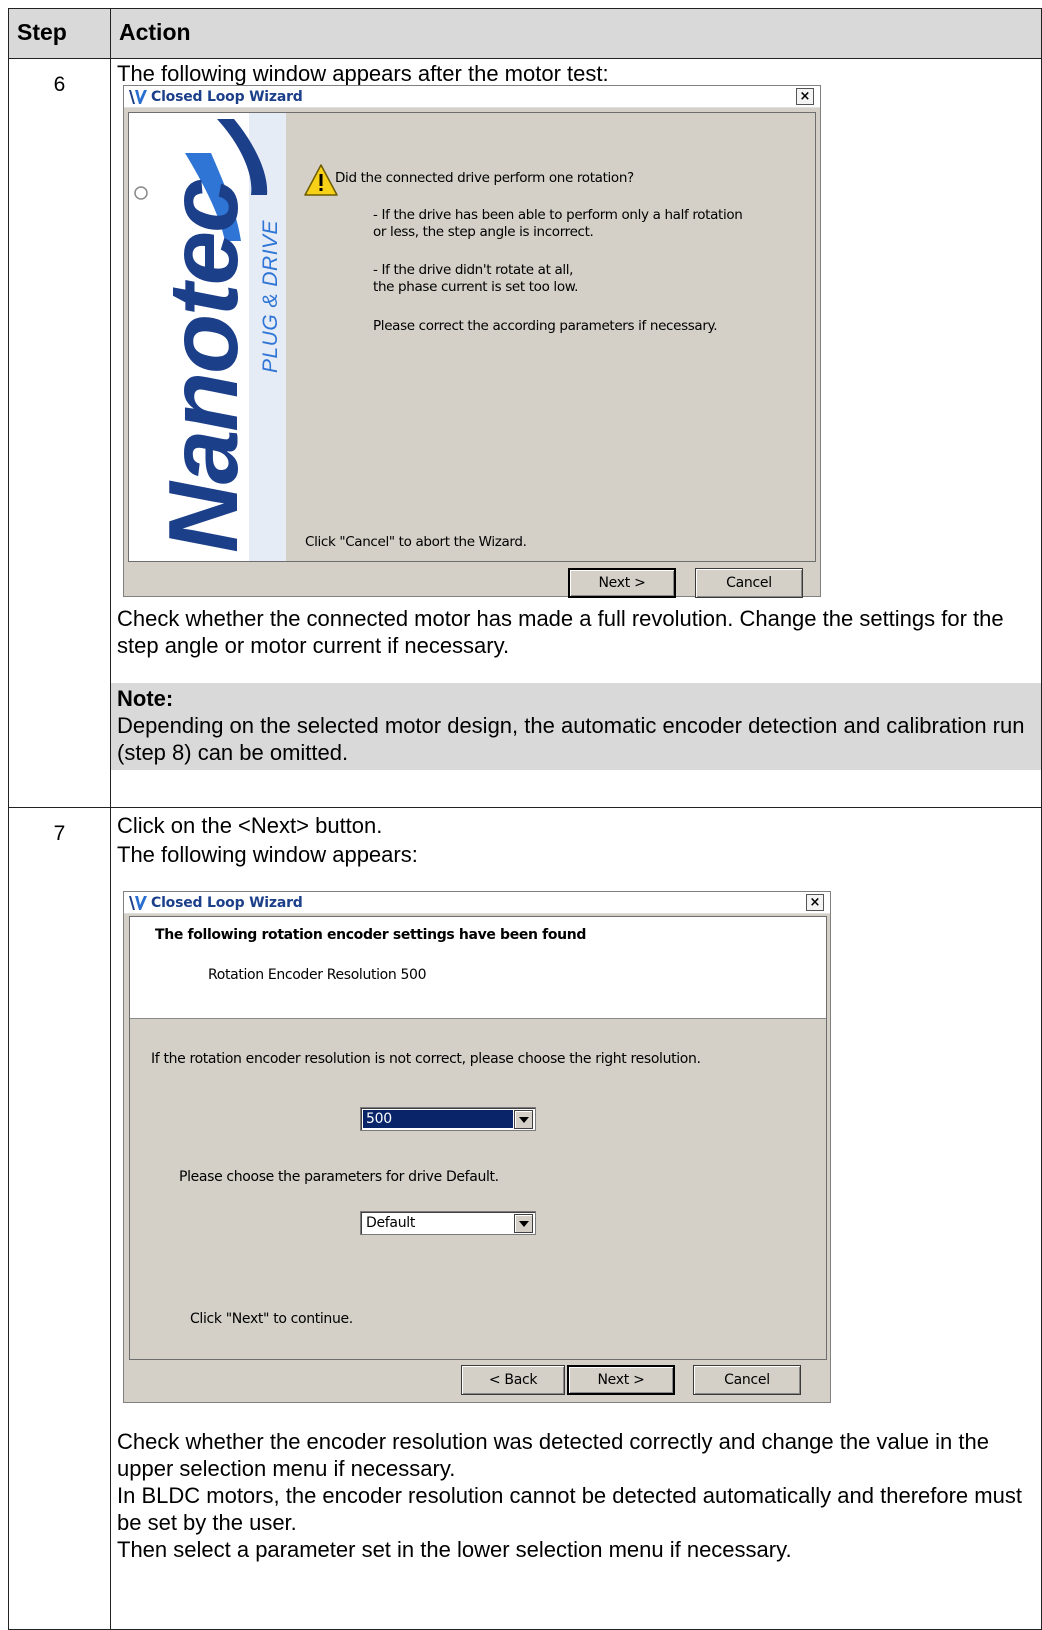  What do you see at coordinates (59, 33) in the screenshot?
I see `header-step: Step` at bounding box center [59, 33].